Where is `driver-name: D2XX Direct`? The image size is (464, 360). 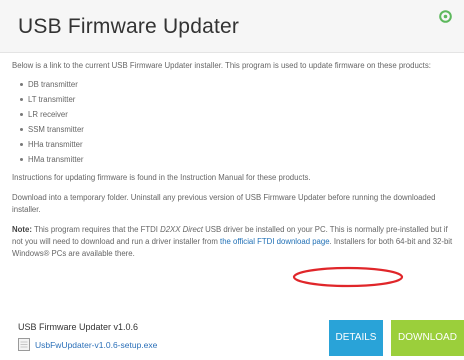
driver-name: D2XX Direct is located at coordinates (181, 229).